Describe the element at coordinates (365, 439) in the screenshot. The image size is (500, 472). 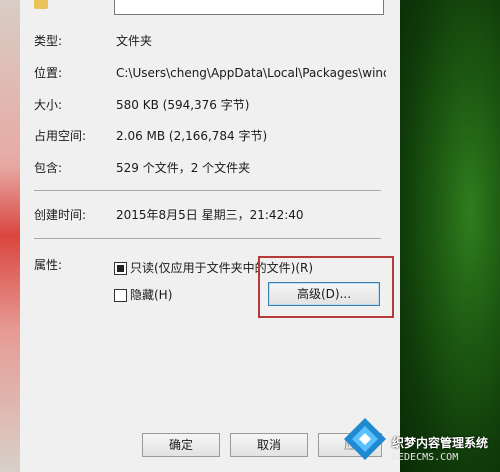
I see `watermark-logo-icon` at that location.